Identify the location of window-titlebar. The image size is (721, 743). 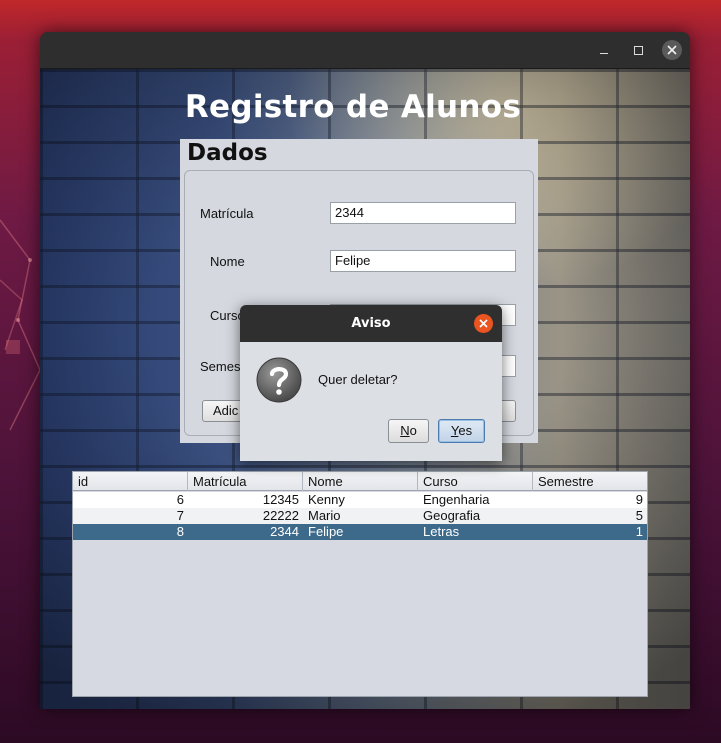
(365, 50).